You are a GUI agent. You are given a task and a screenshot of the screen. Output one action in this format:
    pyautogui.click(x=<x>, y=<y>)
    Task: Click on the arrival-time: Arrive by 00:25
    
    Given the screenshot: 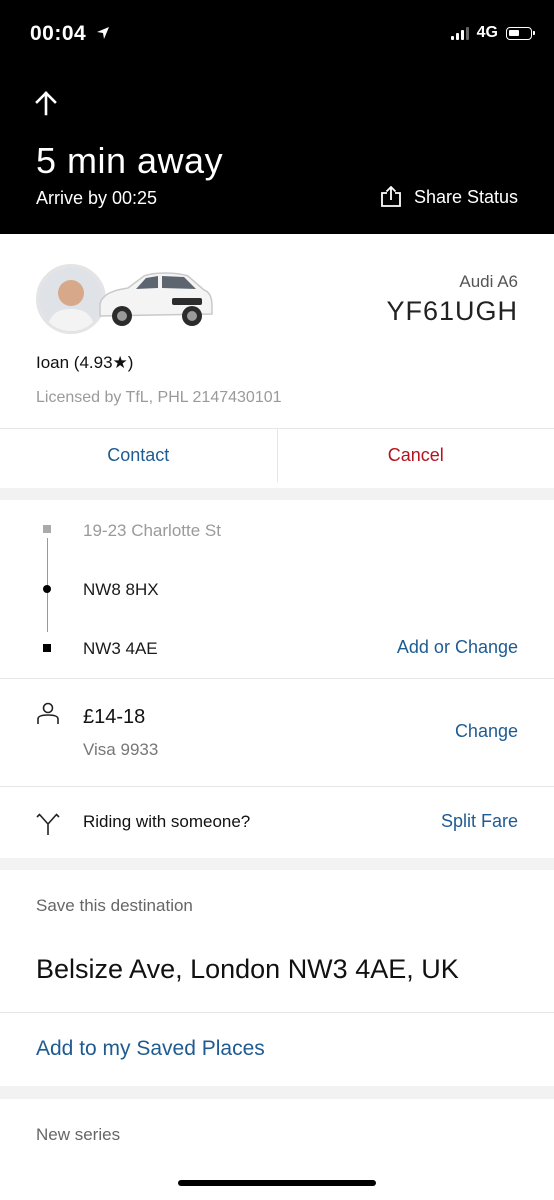 What is the action you would take?
    pyautogui.click(x=97, y=198)
    